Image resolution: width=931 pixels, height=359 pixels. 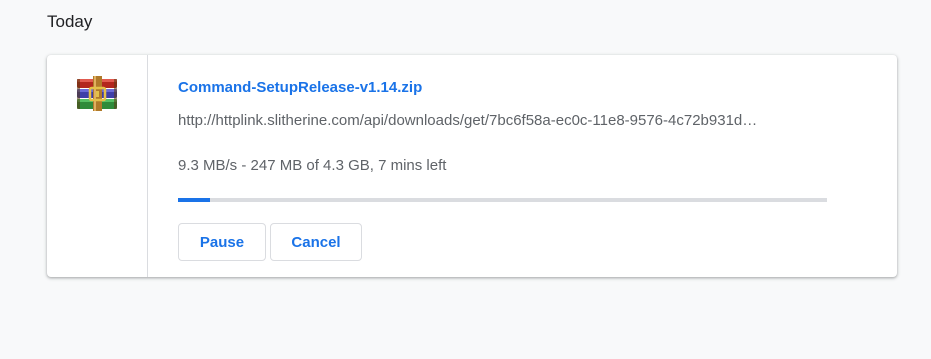 What do you see at coordinates (194, 200) in the screenshot?
I see `download-progress-fill` at bounding box center [194, 200].